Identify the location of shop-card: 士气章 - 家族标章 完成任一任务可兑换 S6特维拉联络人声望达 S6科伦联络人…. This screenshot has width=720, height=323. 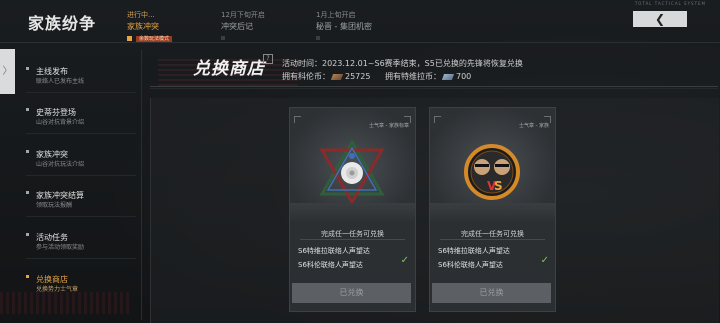
(352, 209).